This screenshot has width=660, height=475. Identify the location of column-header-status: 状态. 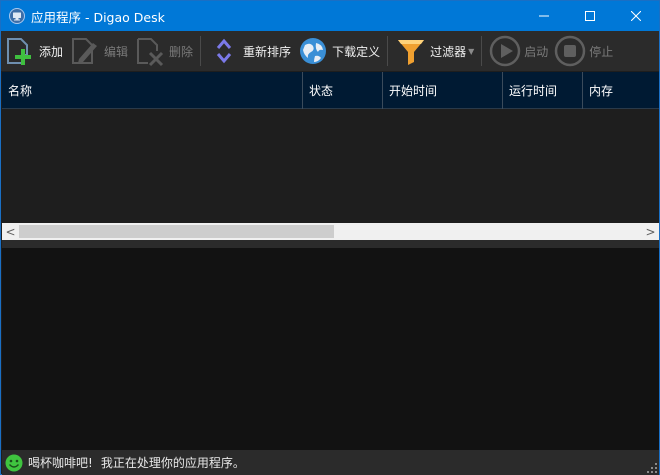
(343, 90).